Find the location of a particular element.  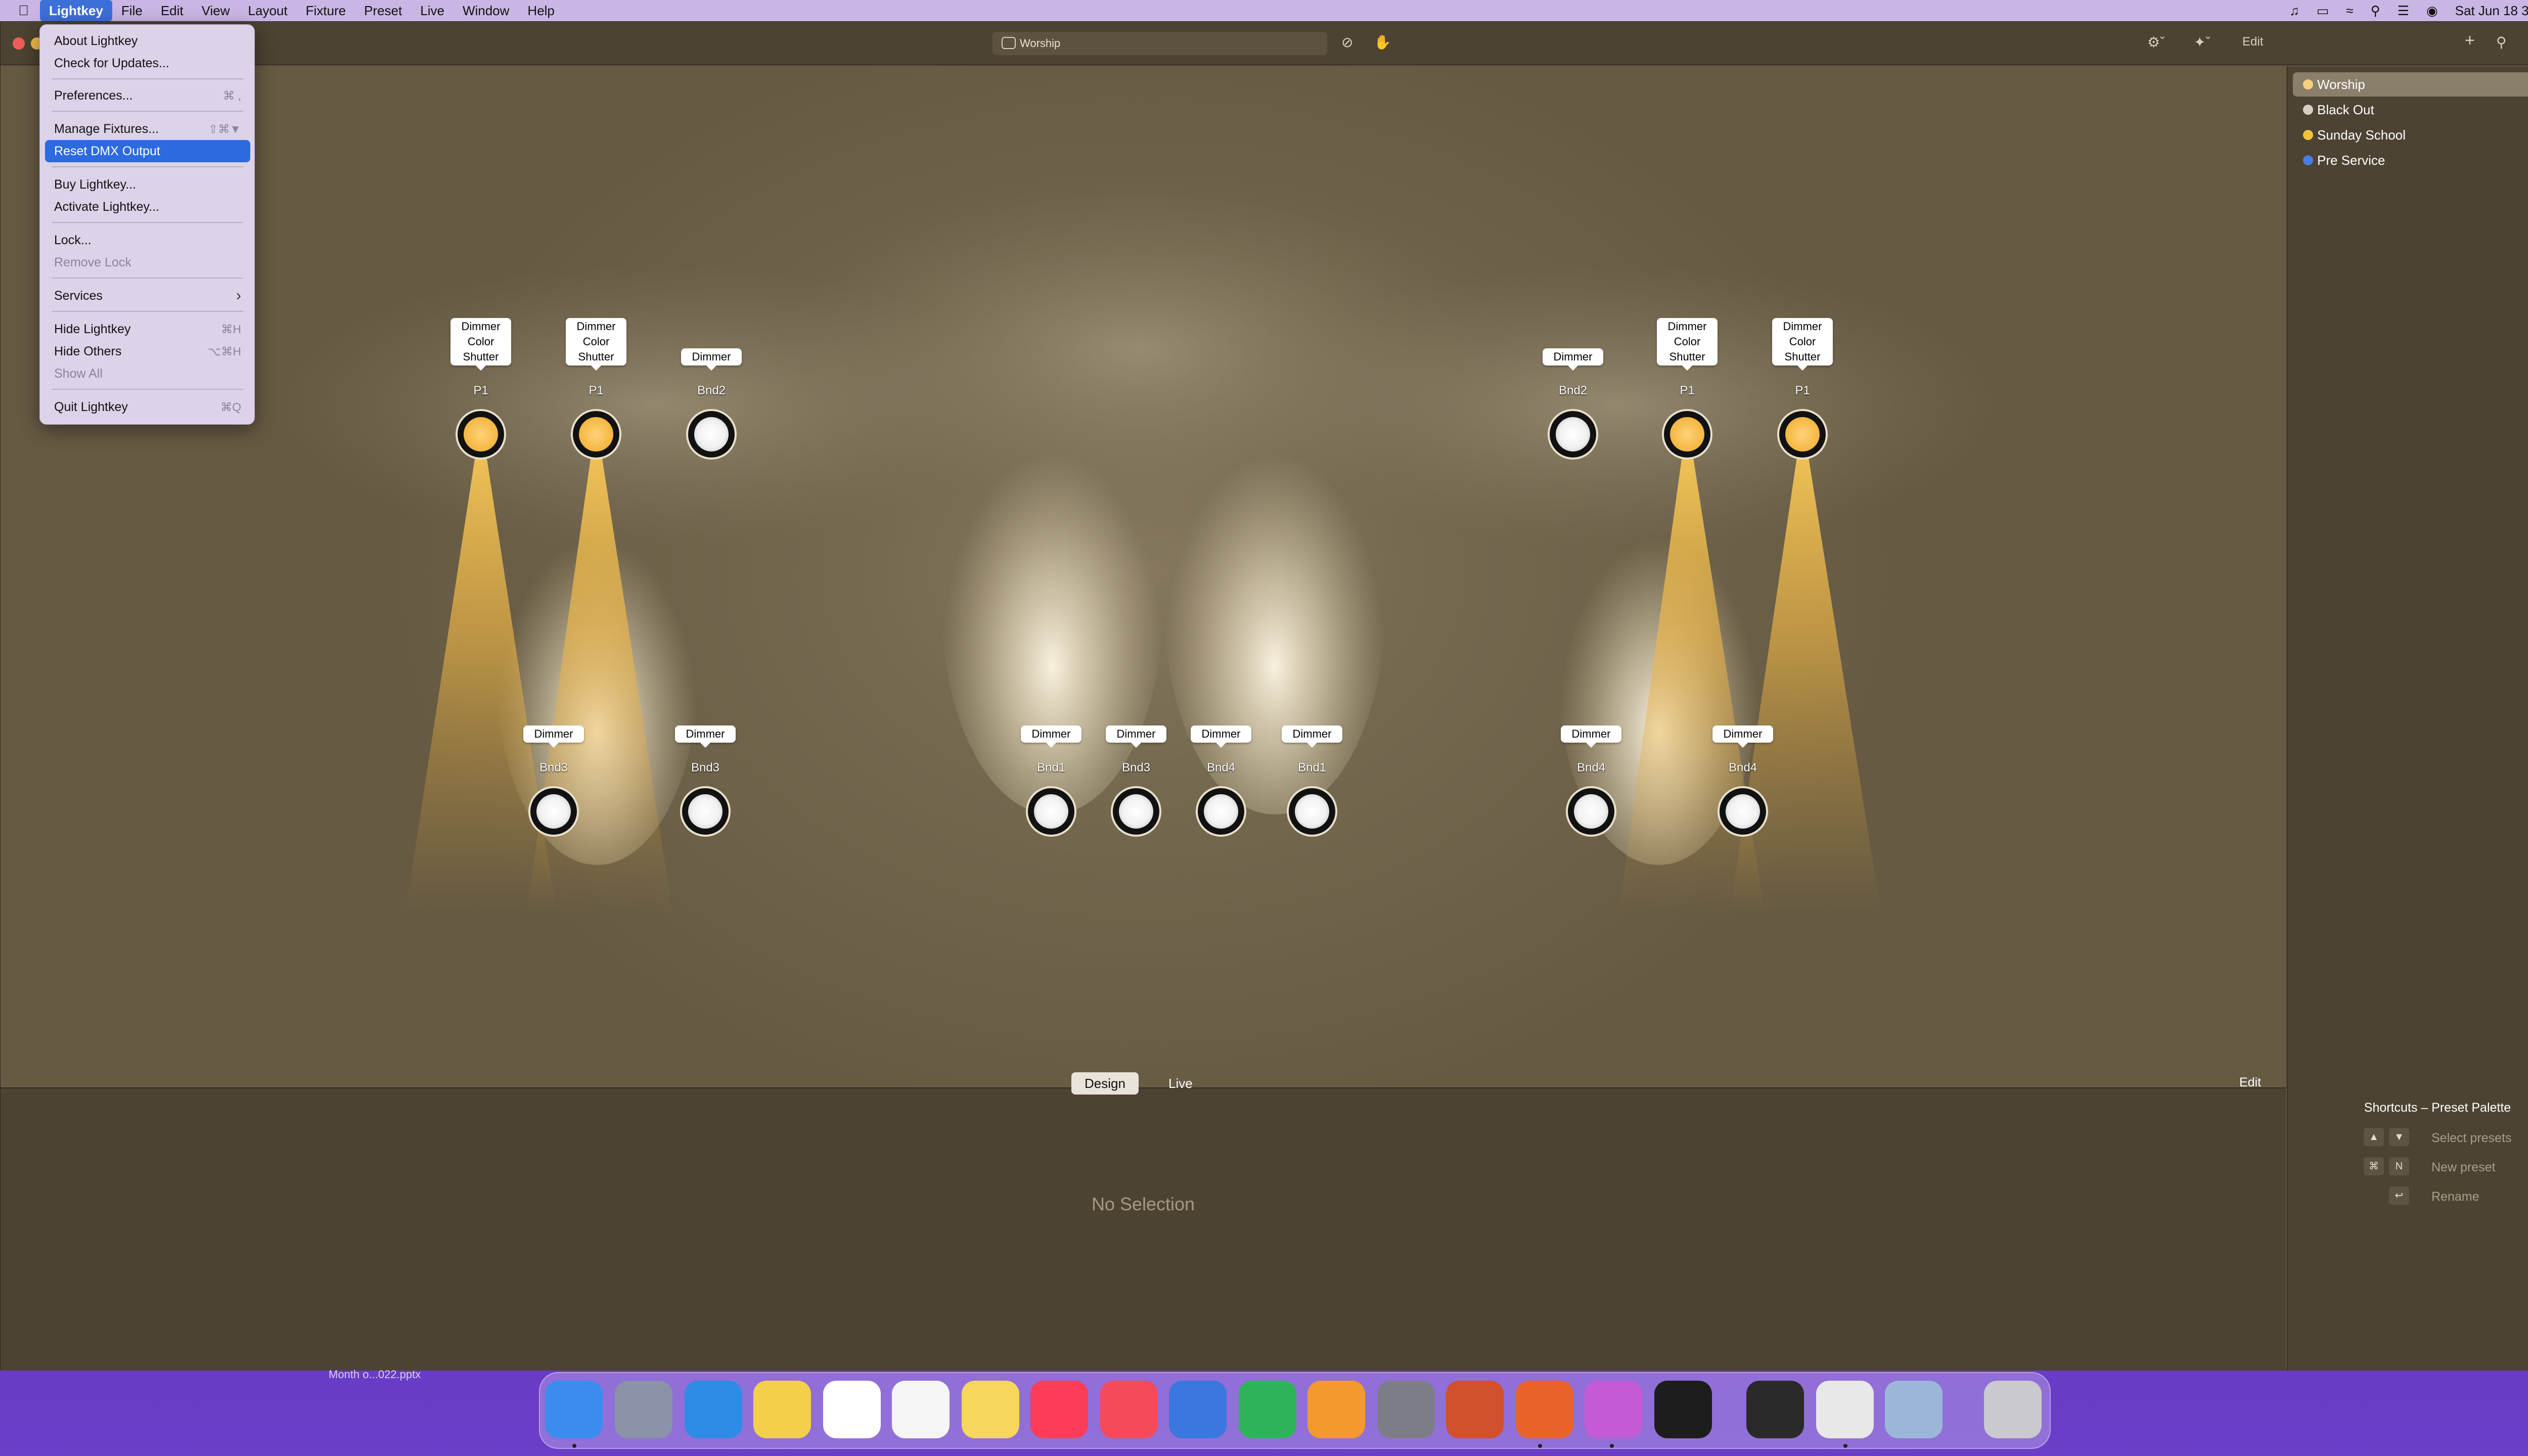

safari-dock-icon is located at coordinates (714, 1409).